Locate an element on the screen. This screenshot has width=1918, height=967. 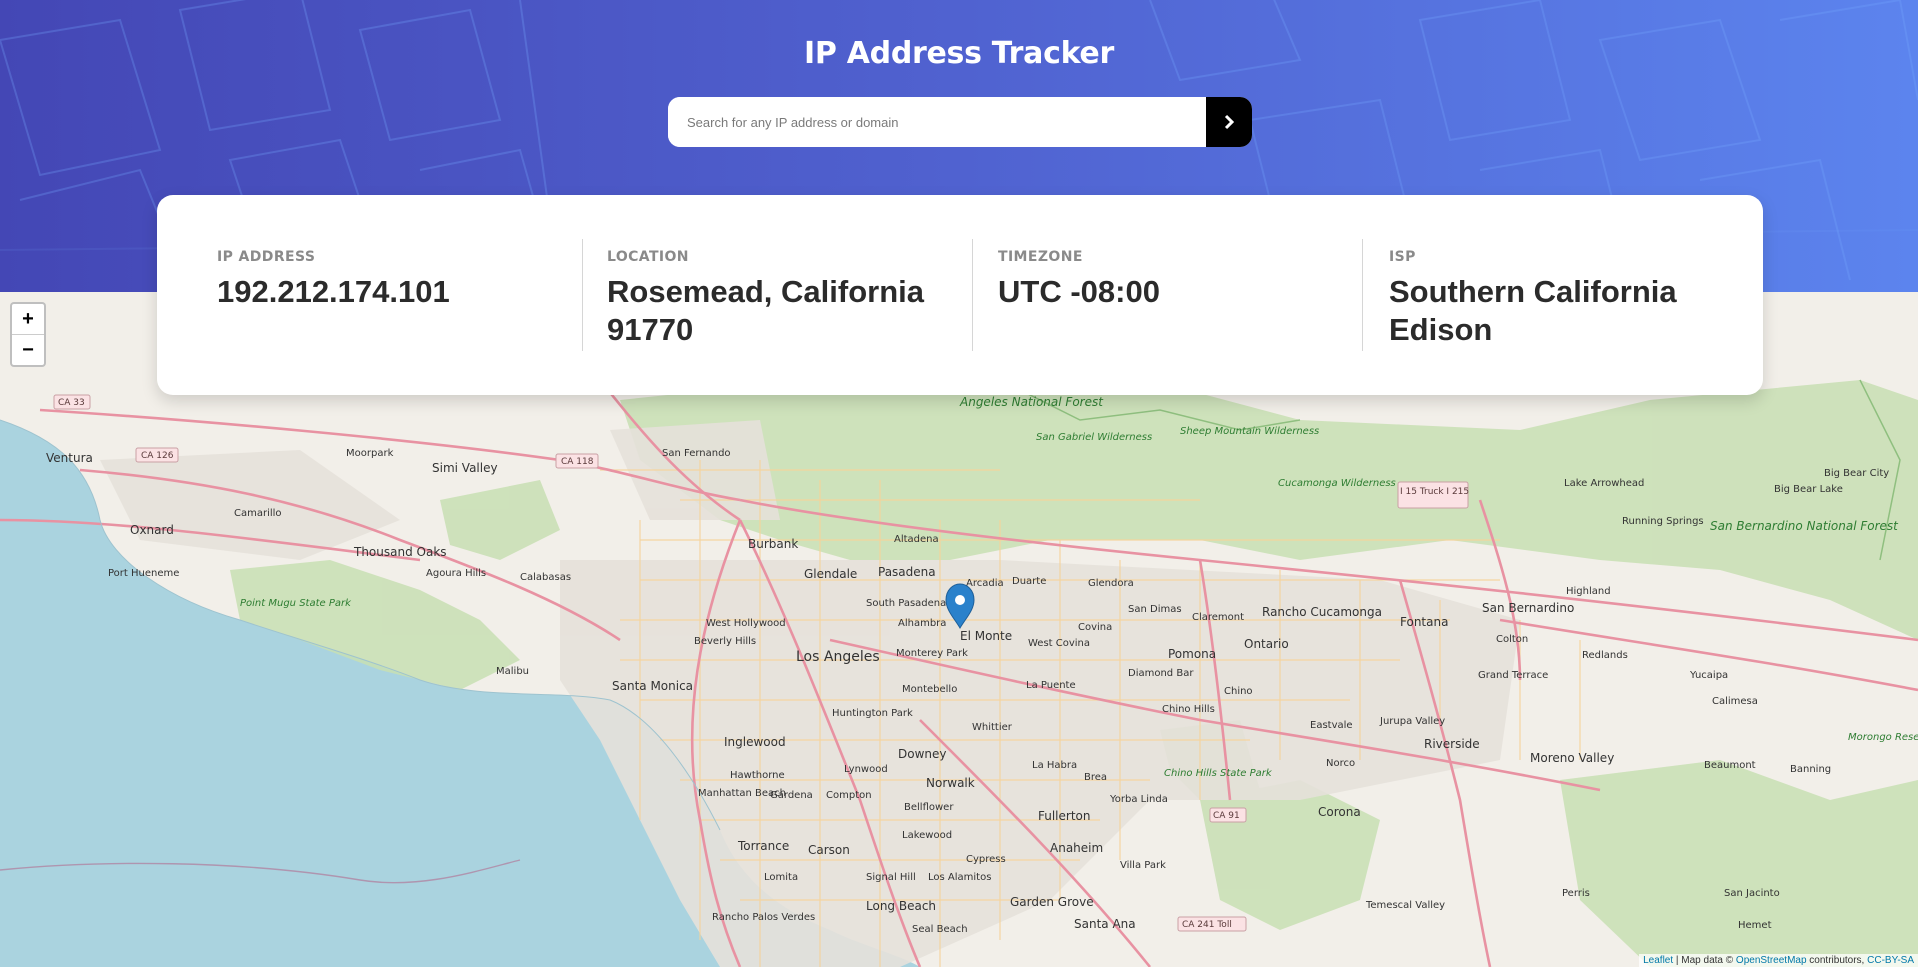
map-label: Rancho Palos Verdes is located at coordinates (763, 917).